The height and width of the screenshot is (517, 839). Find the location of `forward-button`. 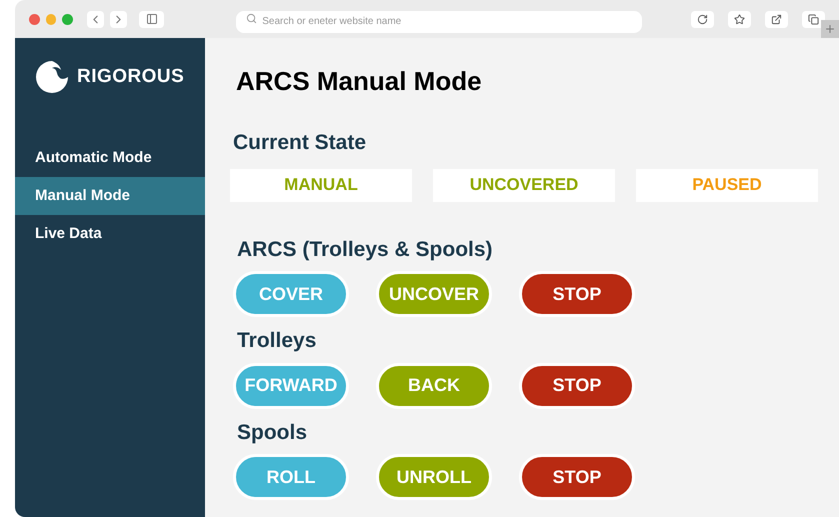

forward-button is located at coordinates (119, 19).